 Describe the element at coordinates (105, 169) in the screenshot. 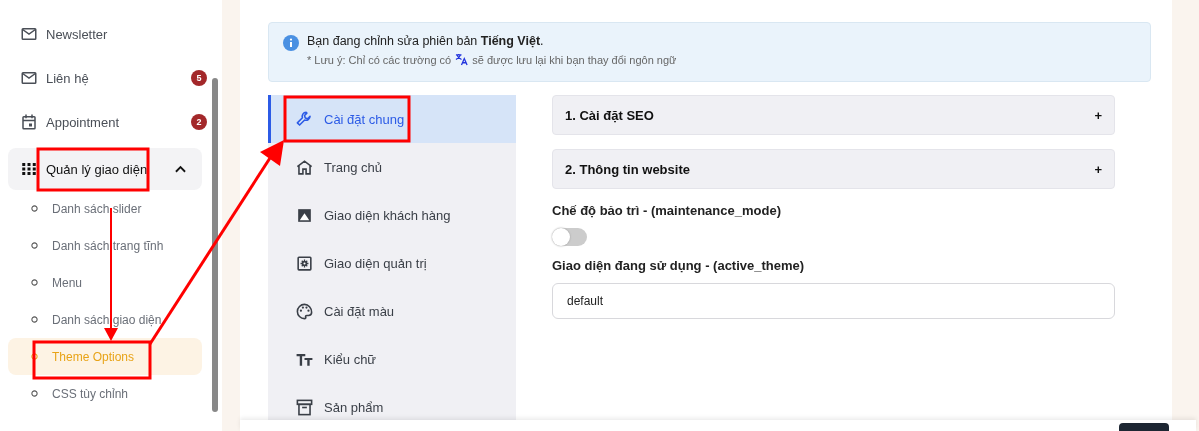

I see `nav-group: Quản lý giao diện` at that location.